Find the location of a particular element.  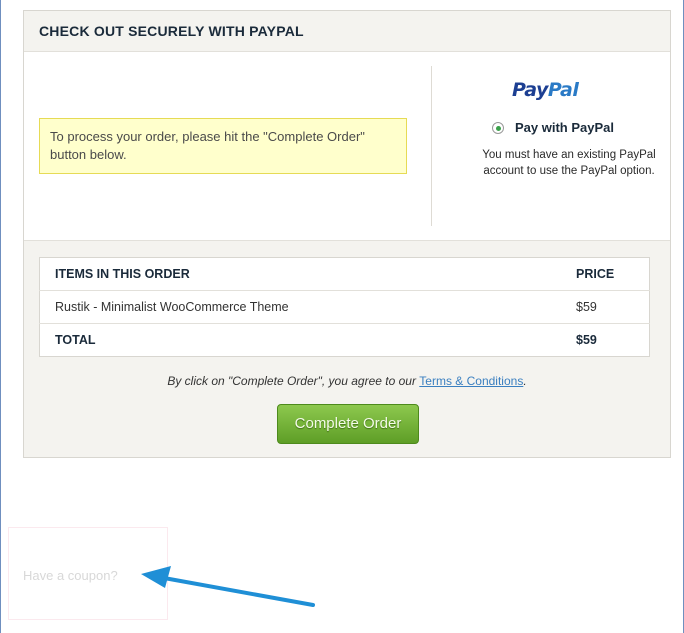

paypal-radio is located at coordinates (498, 128).